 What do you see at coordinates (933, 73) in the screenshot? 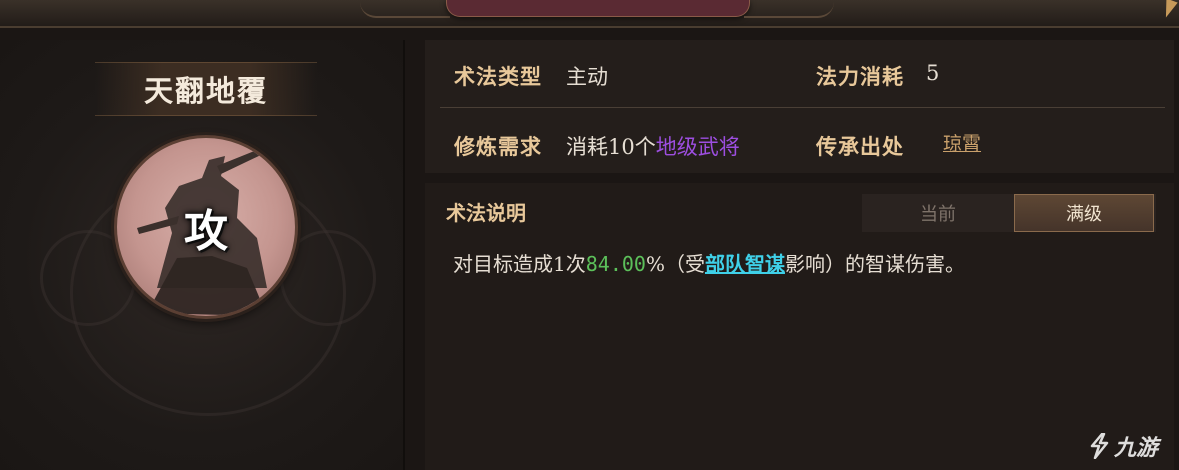
I see `mana-cost-value: 5` at bounding box center [933, 73].